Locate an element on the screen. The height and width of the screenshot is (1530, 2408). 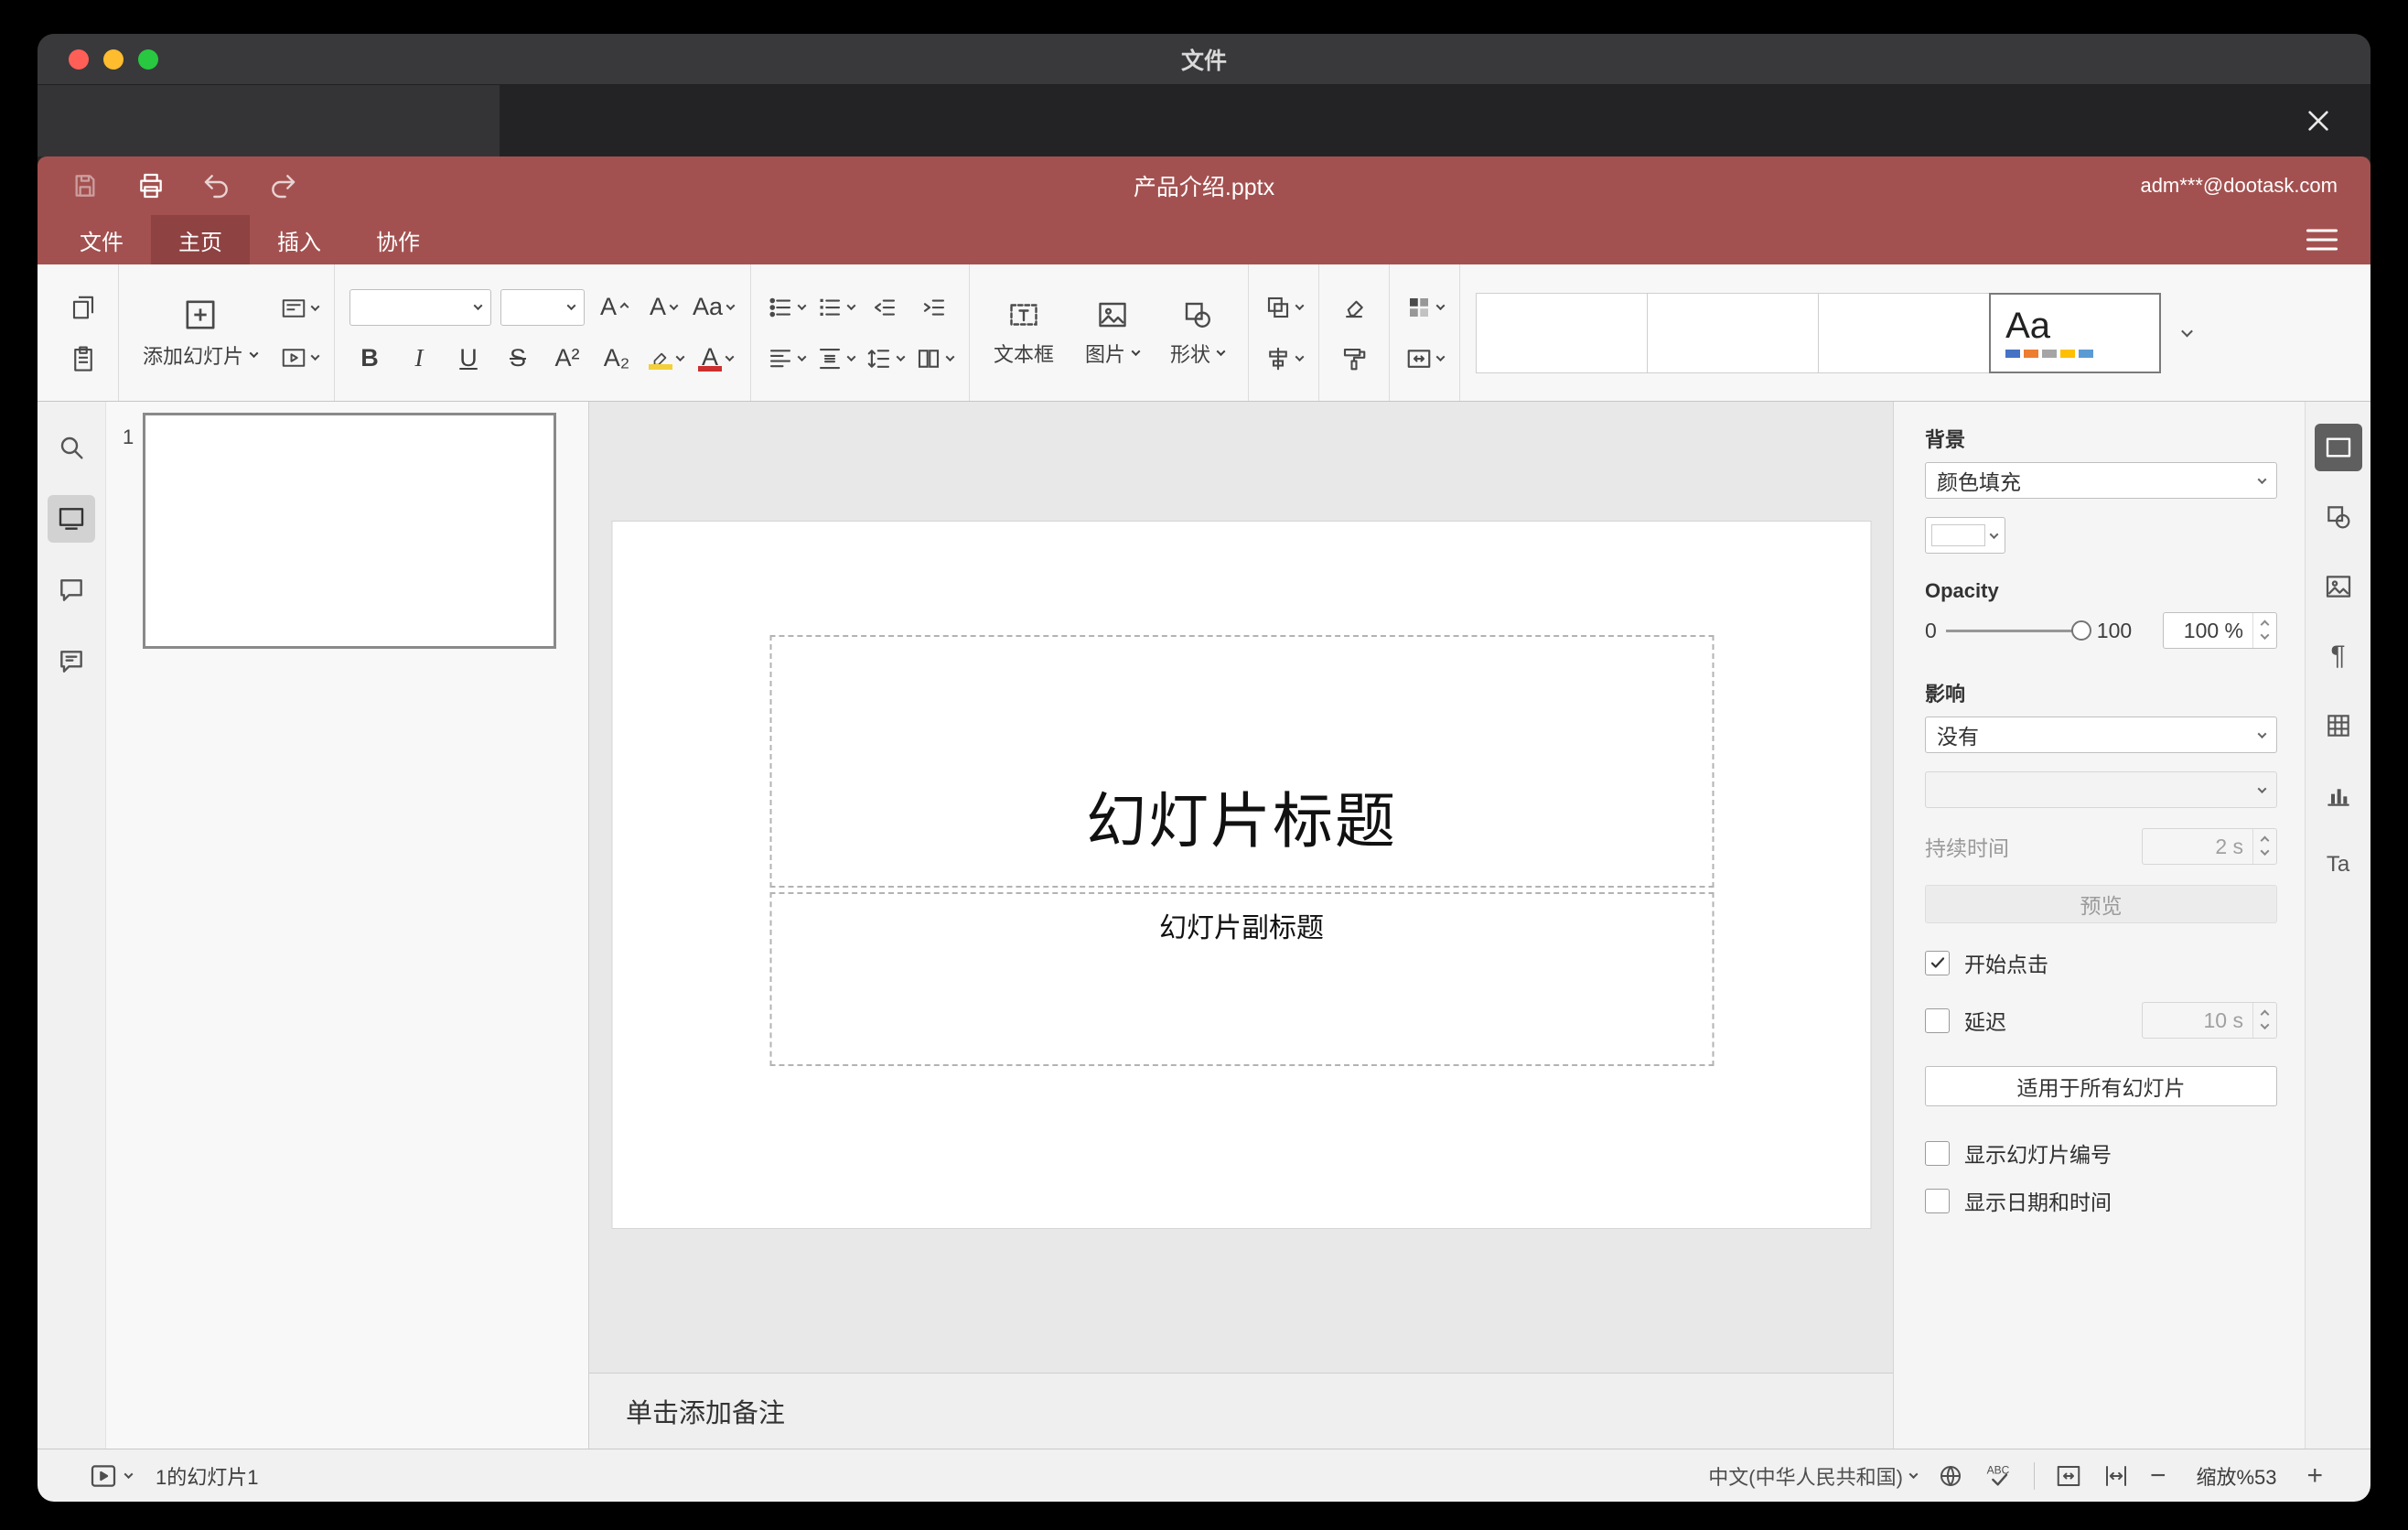
slide-settings-button is located at coordinates (2338, 447).